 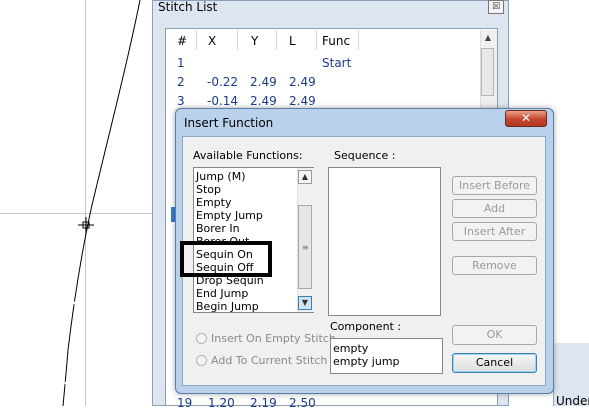 I want to click on component-label: Component :, so click(x=366, y=326).